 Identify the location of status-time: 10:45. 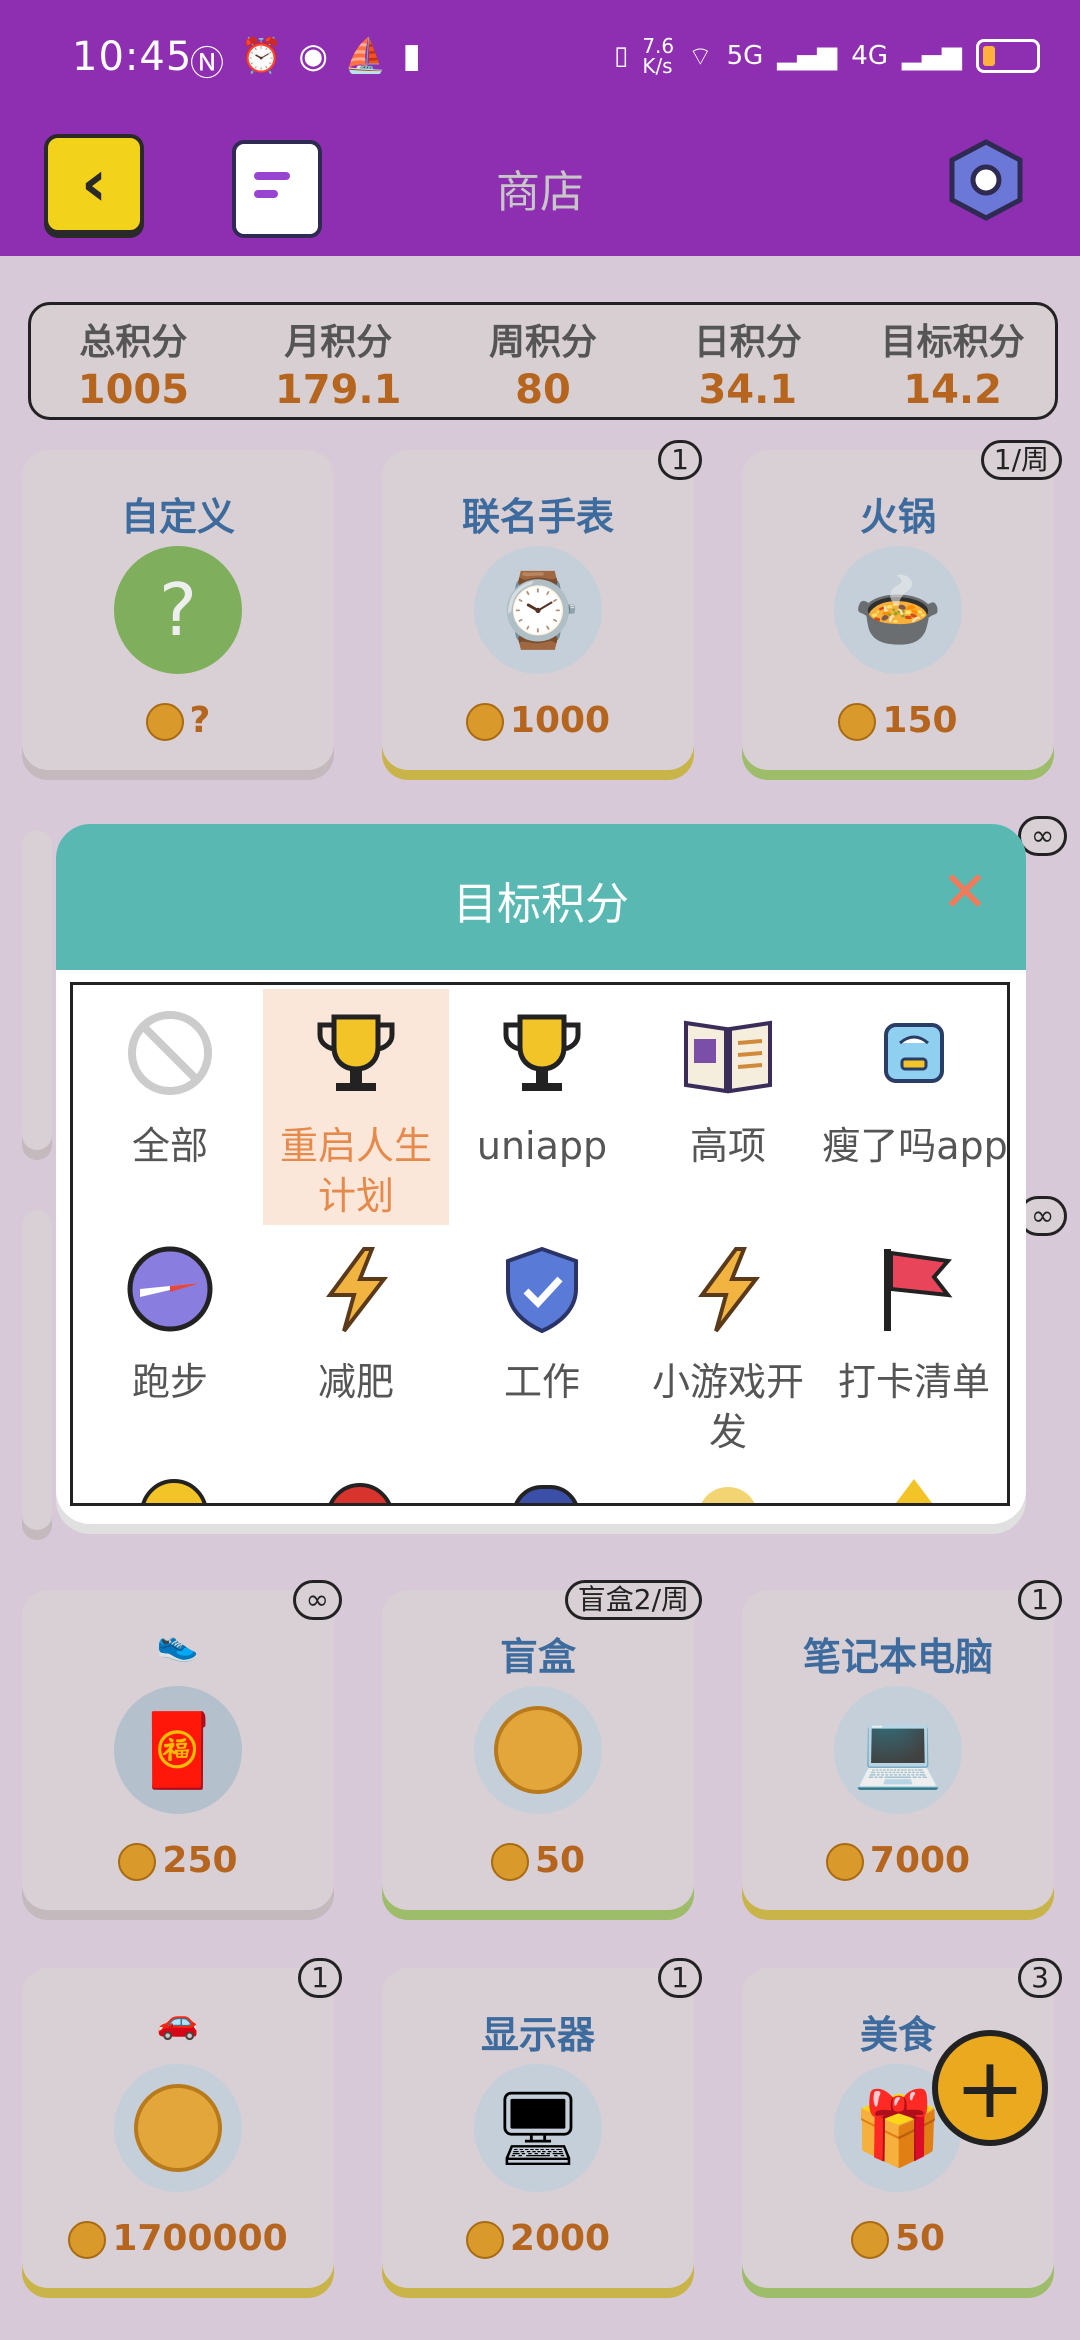
(132, 57).